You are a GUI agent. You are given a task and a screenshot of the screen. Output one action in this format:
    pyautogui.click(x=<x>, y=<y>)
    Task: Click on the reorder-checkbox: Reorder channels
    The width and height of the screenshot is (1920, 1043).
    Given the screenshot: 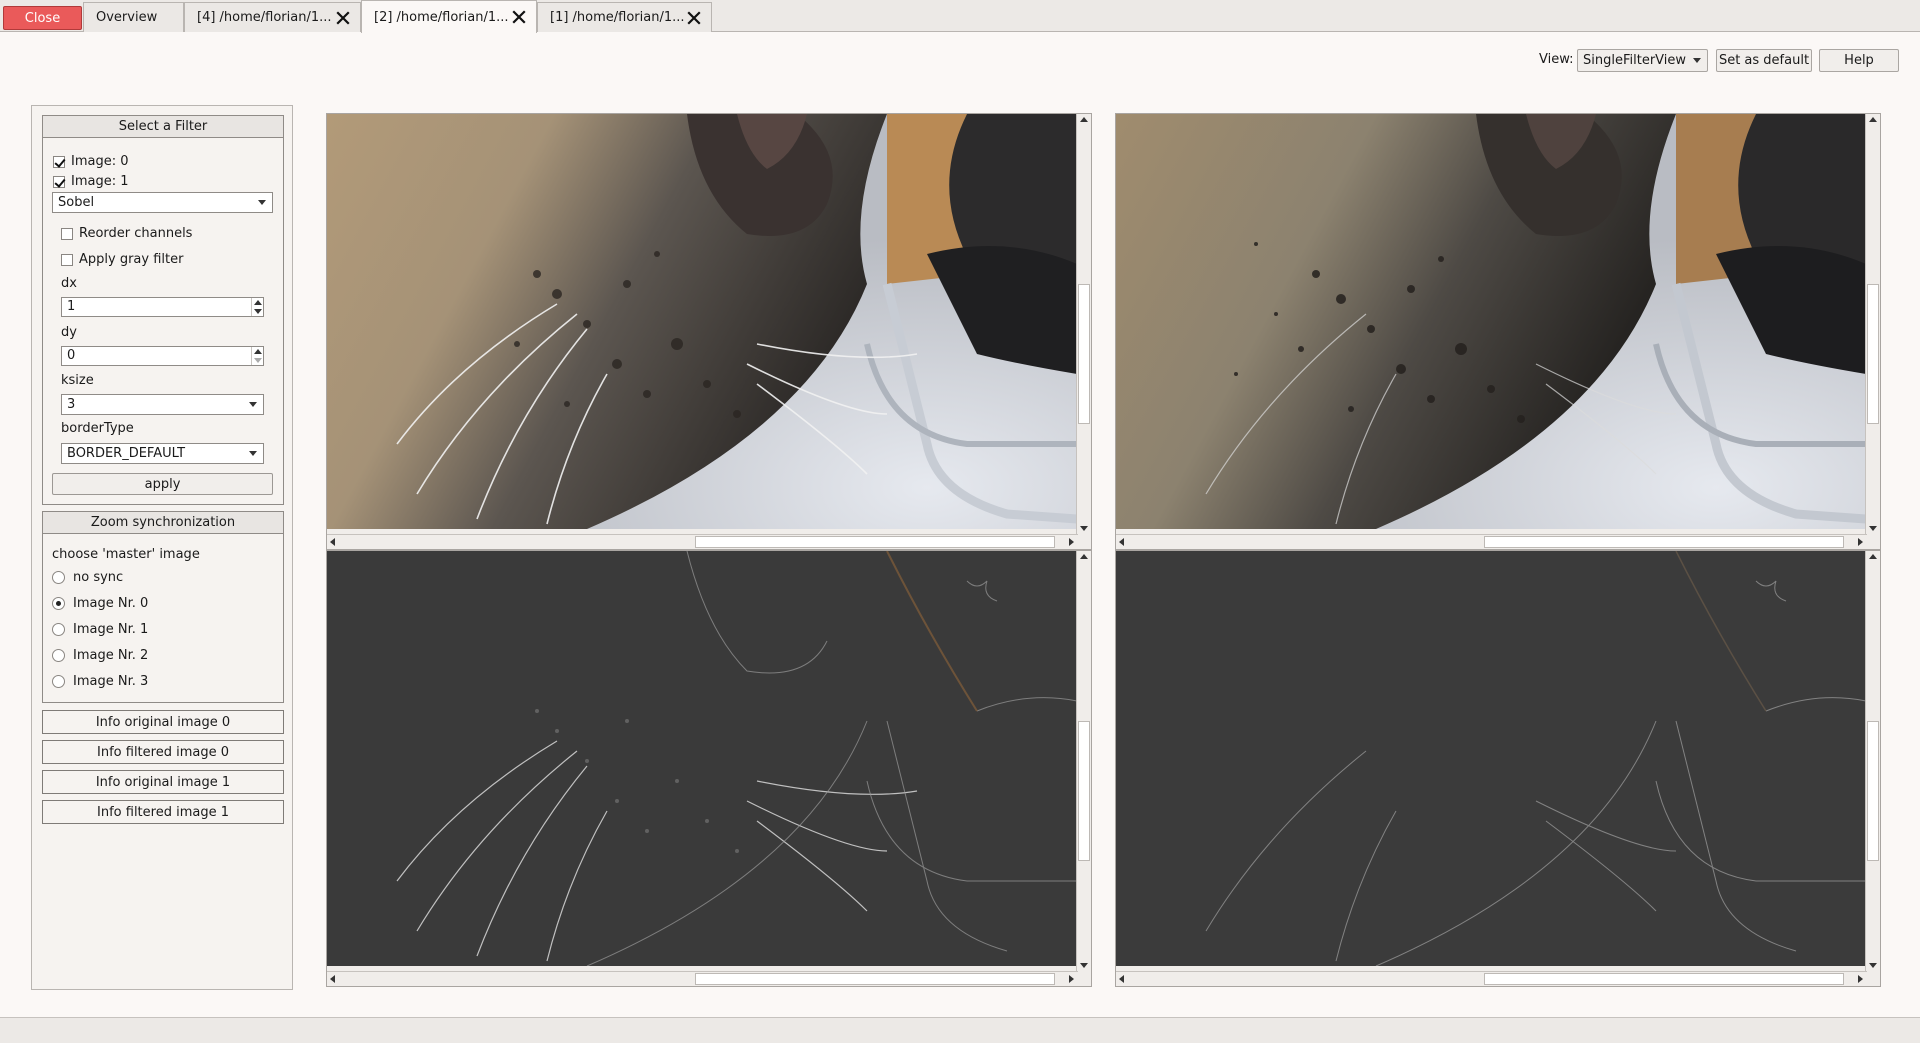 What is the action you would take?
    pyautogui.click(x=126, y=233)
    